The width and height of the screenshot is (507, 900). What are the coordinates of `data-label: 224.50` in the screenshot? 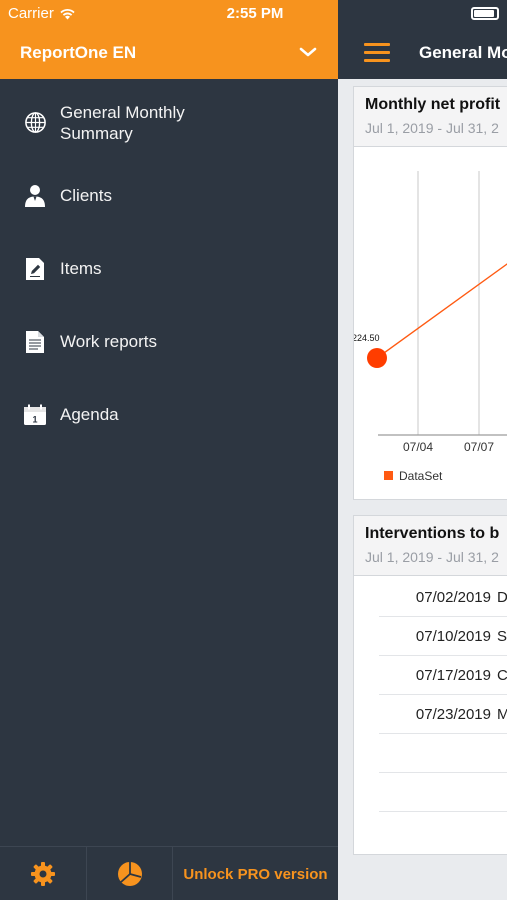 It's located at (367, 338).